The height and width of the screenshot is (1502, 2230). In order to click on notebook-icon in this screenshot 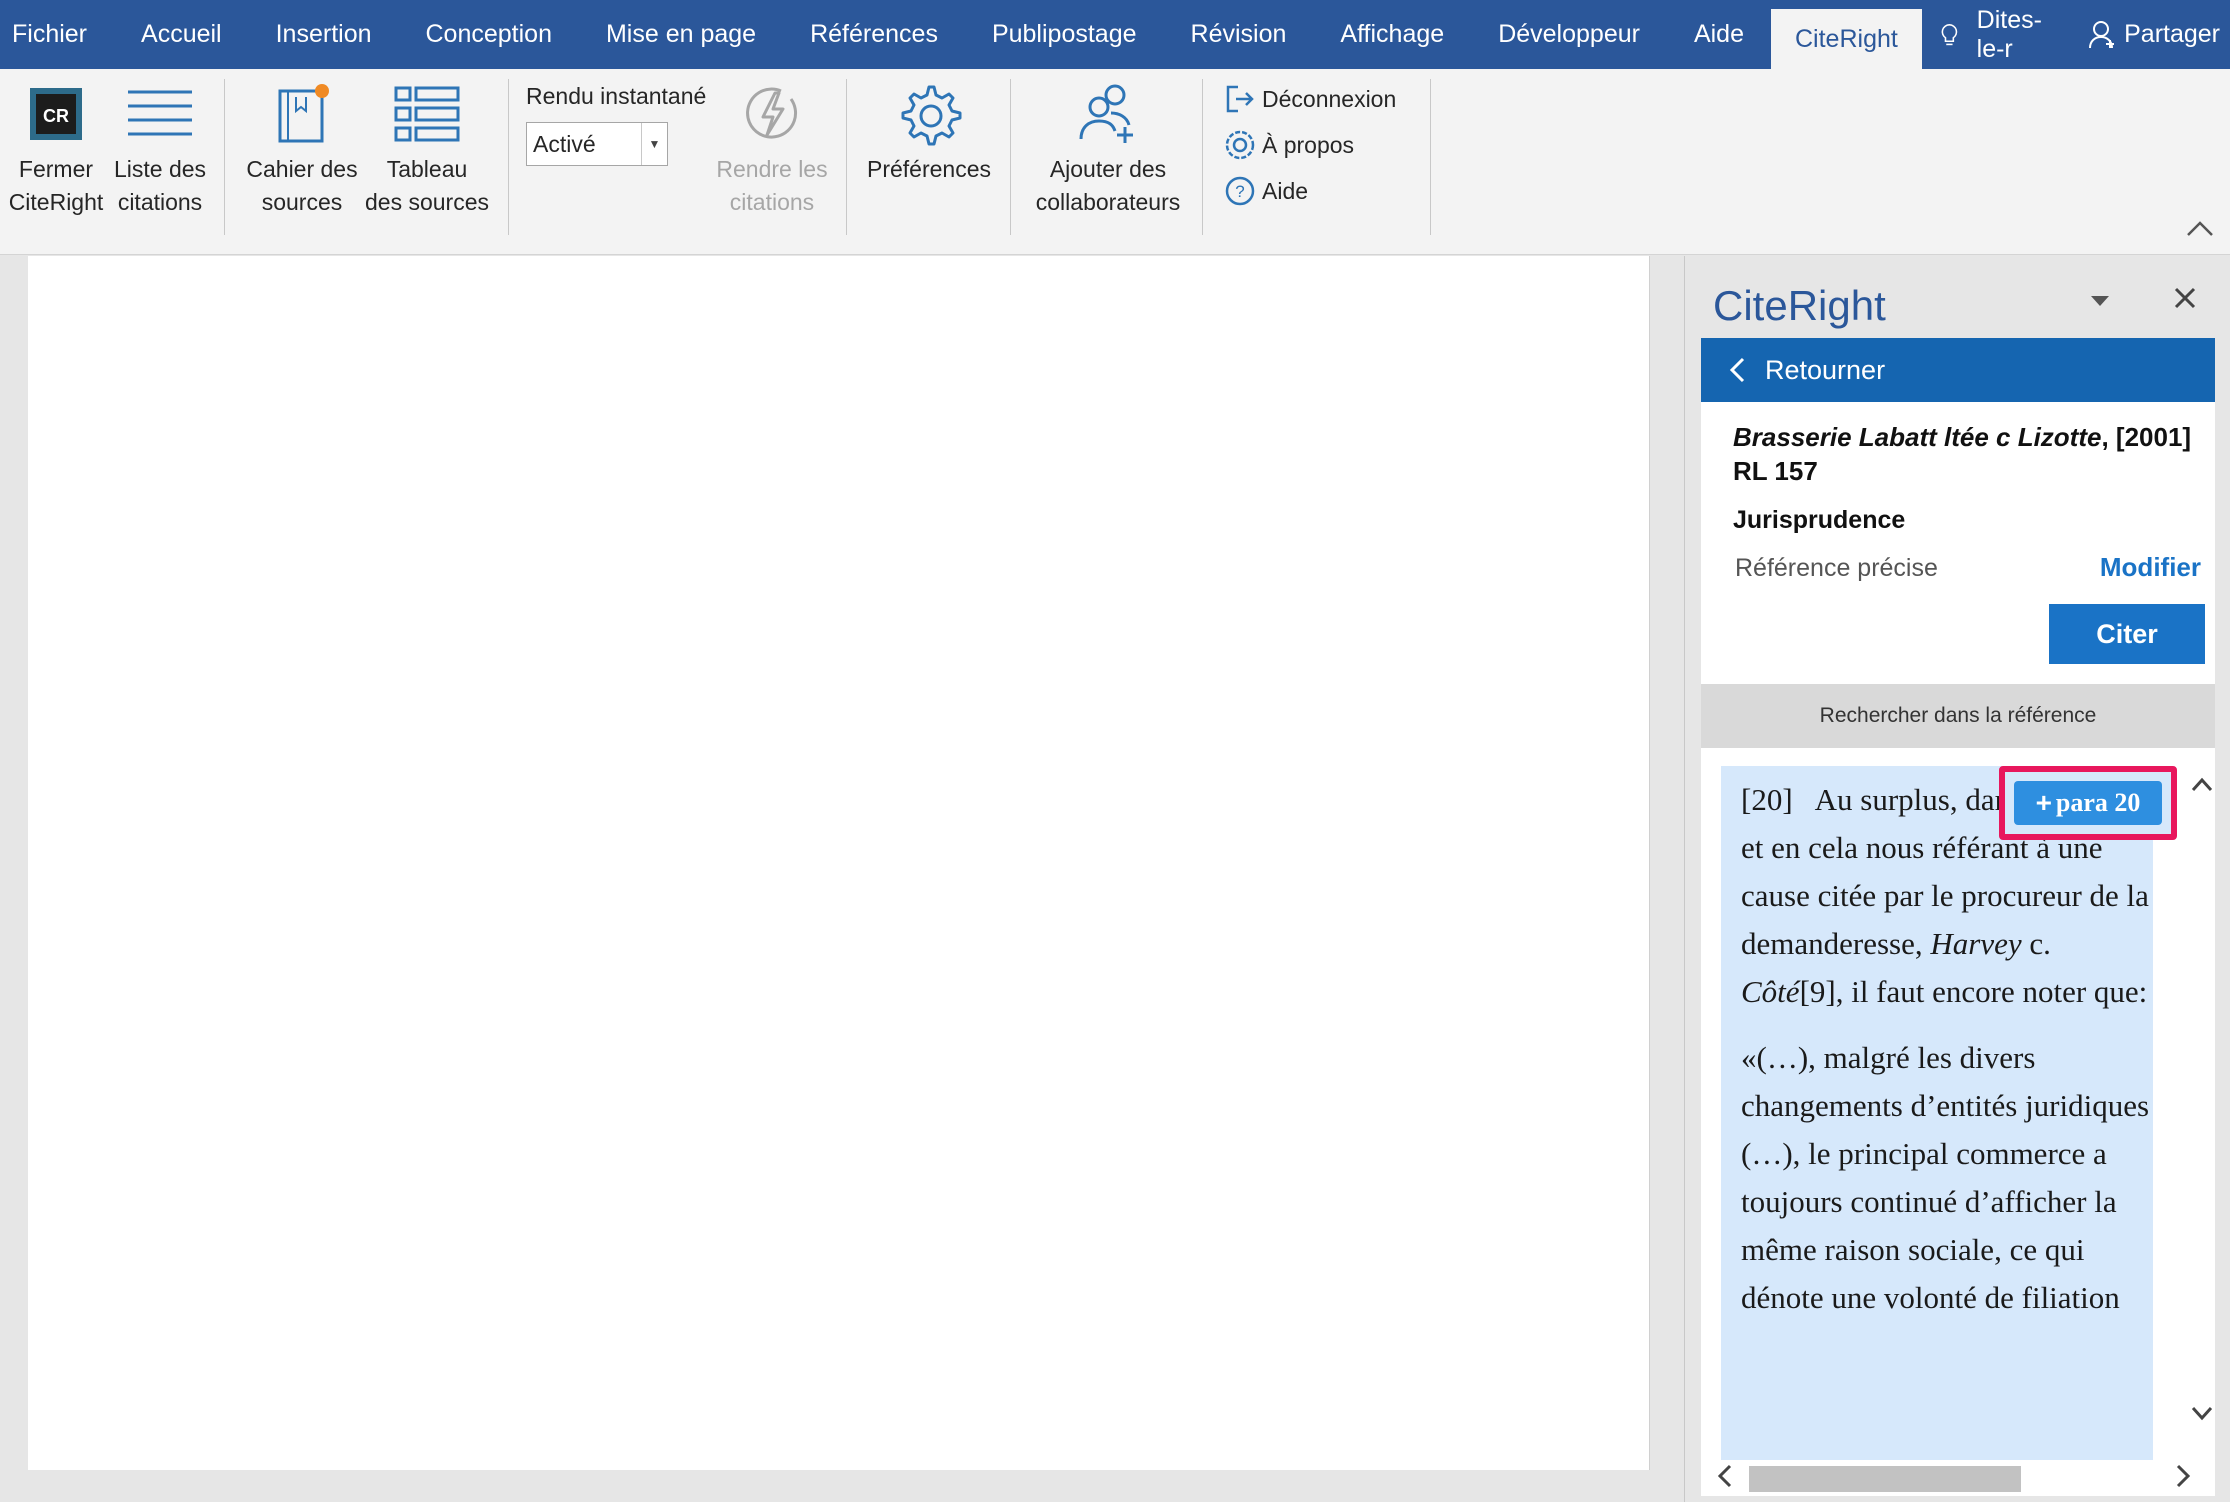, I will do `click(303, 113)`.